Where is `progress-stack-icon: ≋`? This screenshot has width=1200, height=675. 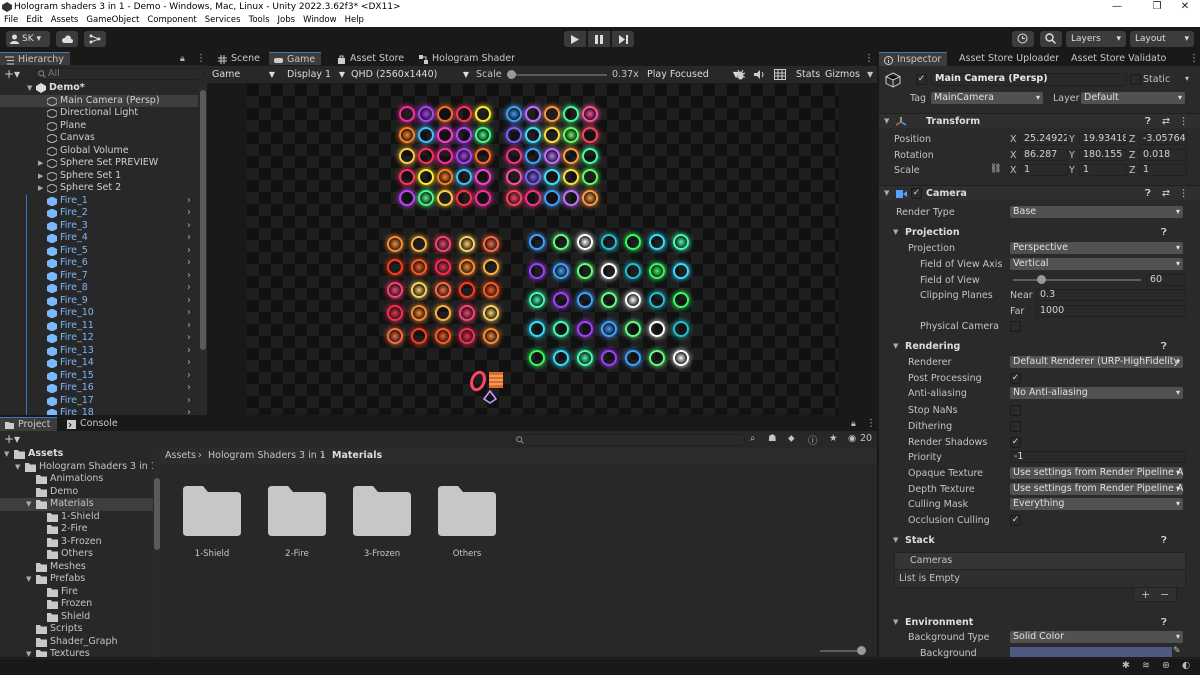 progress-stack-icon: ≋ is located at coordinates (1146, 665).